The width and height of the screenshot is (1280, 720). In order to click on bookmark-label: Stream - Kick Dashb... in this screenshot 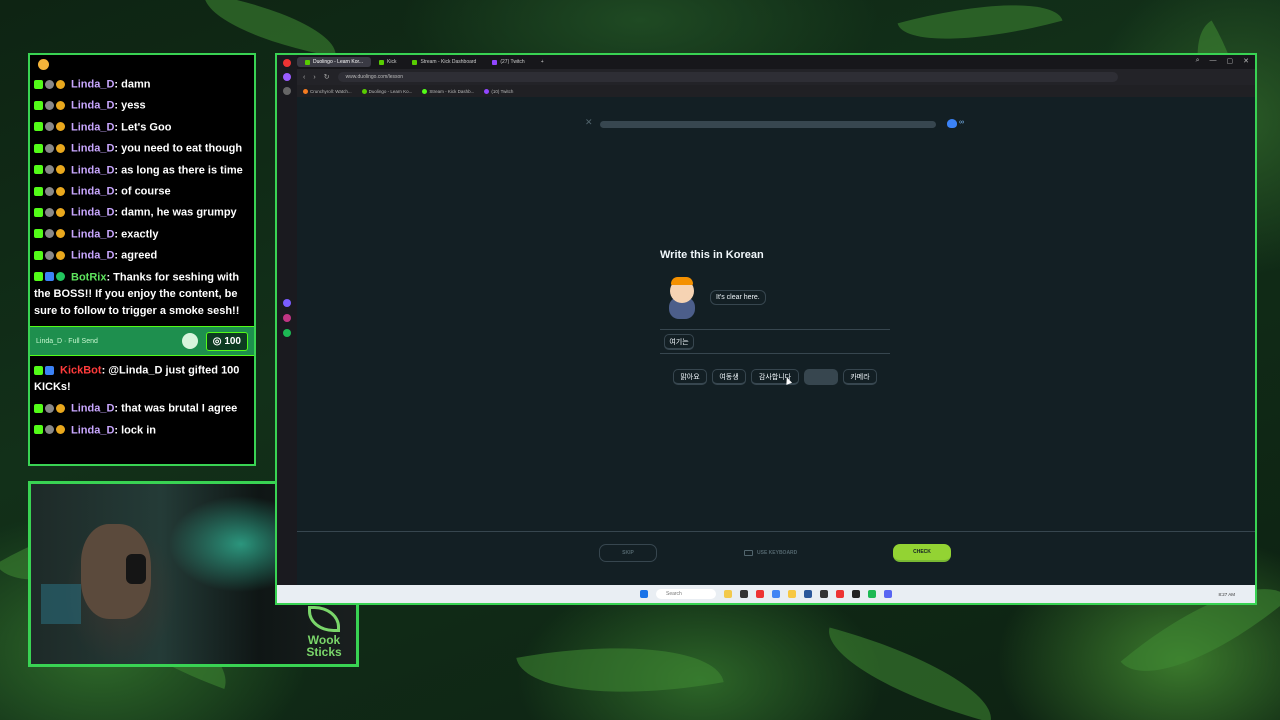, I will do `click(452, 91)`.